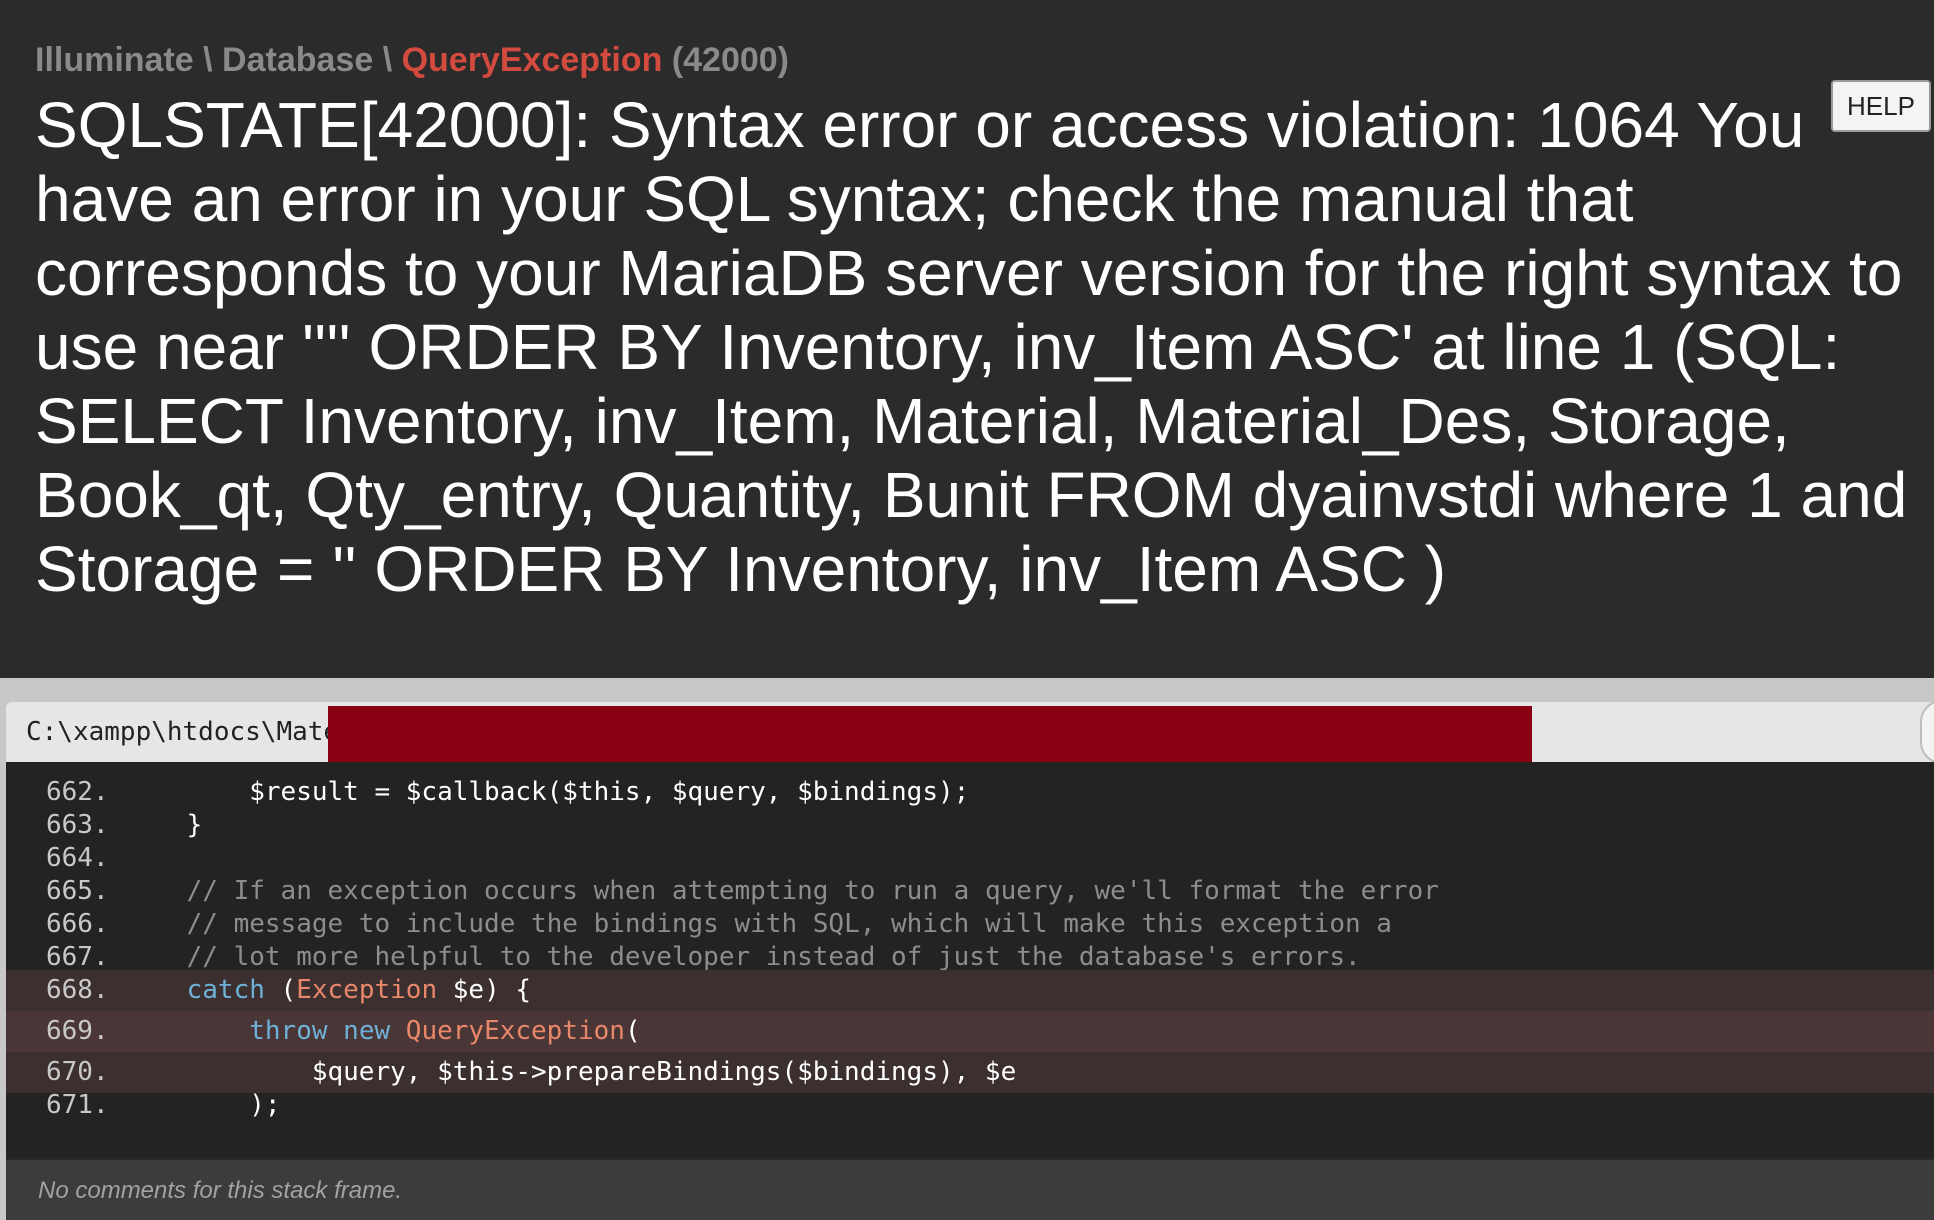 This screenshot has height=1220, width=1934. Describe the element at coordinates (730, 60) in the screenshot. I see `exception-code: (42000)` at that location.